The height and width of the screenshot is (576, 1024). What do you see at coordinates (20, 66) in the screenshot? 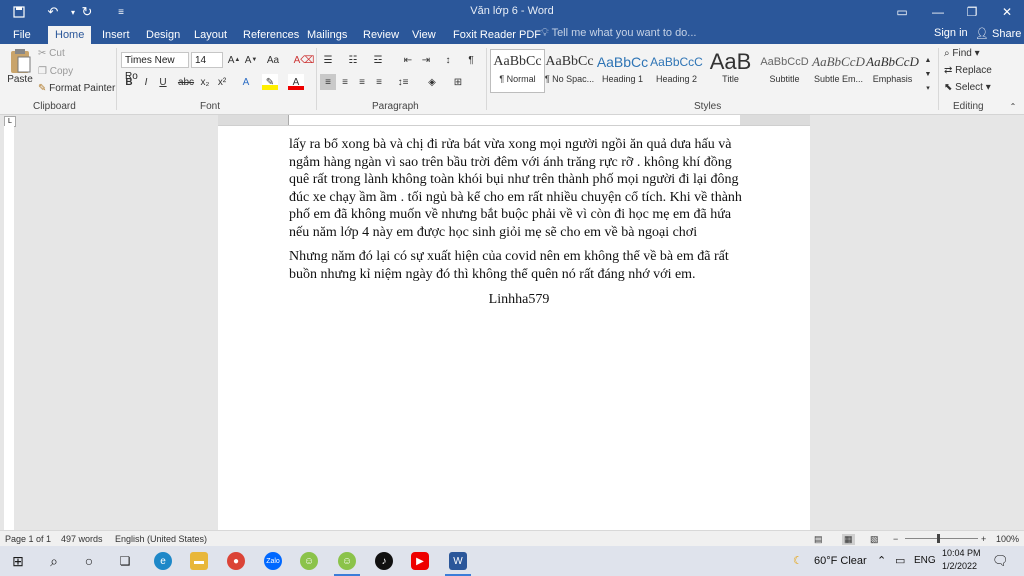
I see `paste-button: Paste` at bounding box center [20, 66].